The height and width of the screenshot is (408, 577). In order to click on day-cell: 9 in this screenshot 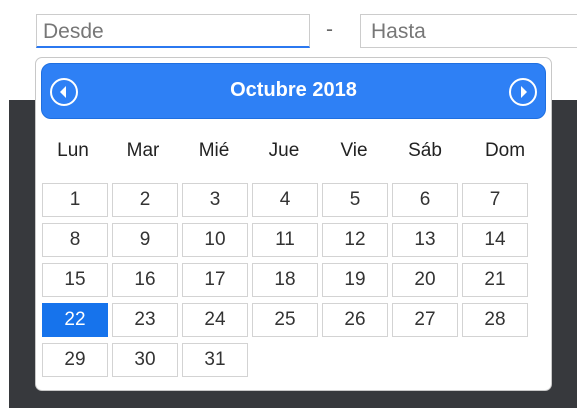, I will do `click(145, 240)`.